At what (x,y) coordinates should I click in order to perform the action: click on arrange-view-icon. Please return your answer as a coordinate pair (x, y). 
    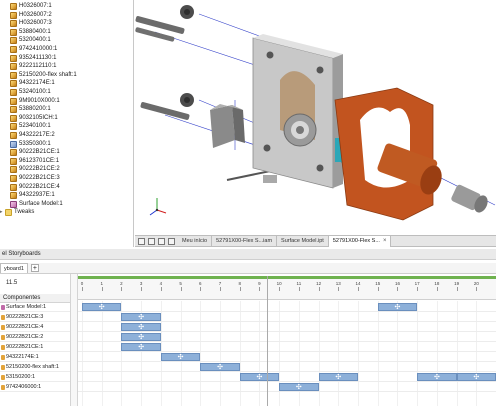
    Looking at the image, I should click on (161, 241).